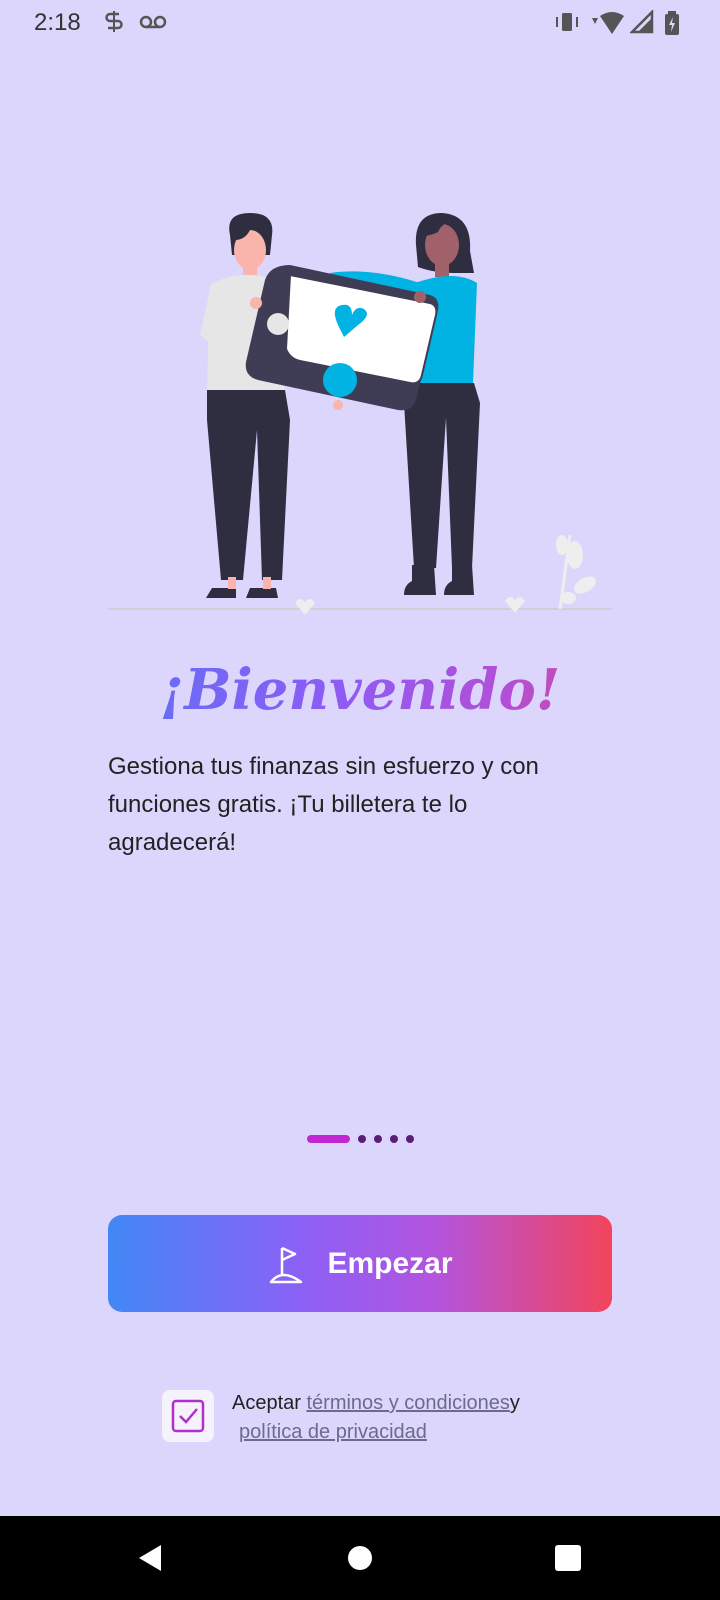 This screenshot has width=720, height=1600. I want to click on privacy-link: política de privacidad, so click(333, 1432).